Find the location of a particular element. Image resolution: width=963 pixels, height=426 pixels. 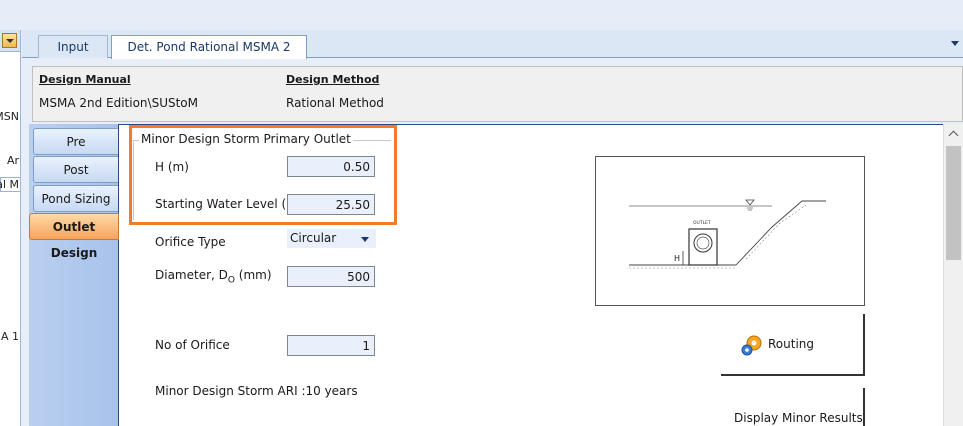

outlet-diagram-drawing: OUTLET H is located at coordinates (727, 234).